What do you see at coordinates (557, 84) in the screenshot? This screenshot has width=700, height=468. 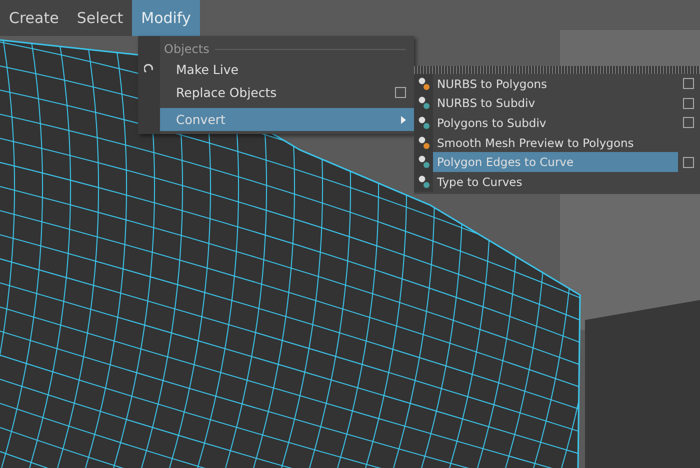 I see `menu-item: NURBS to Polygons` at bounding box center [557, 84].